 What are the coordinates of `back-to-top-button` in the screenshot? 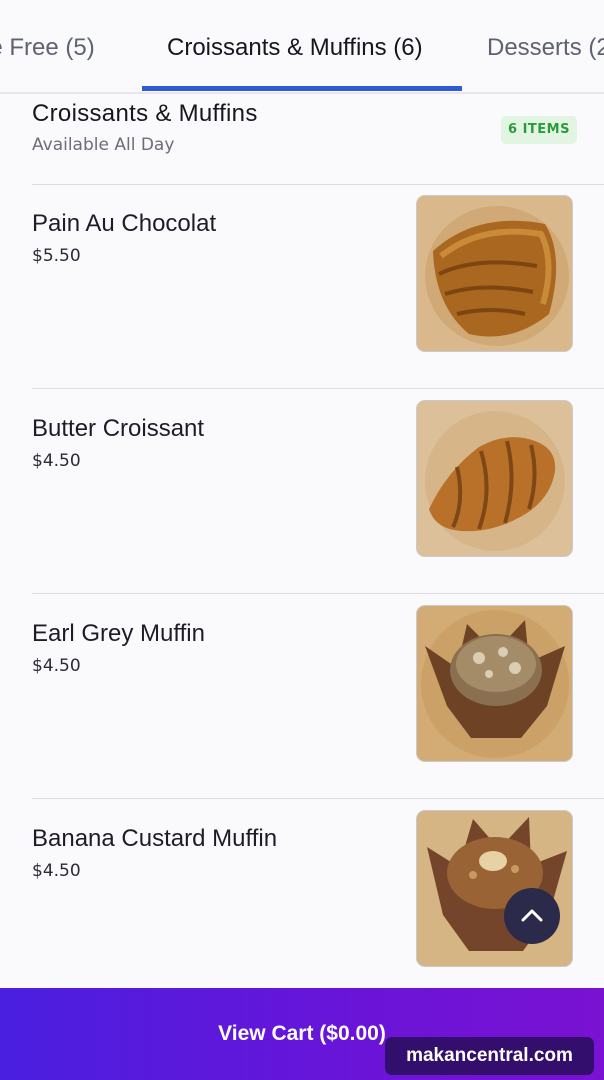 It's located at (532, 916).